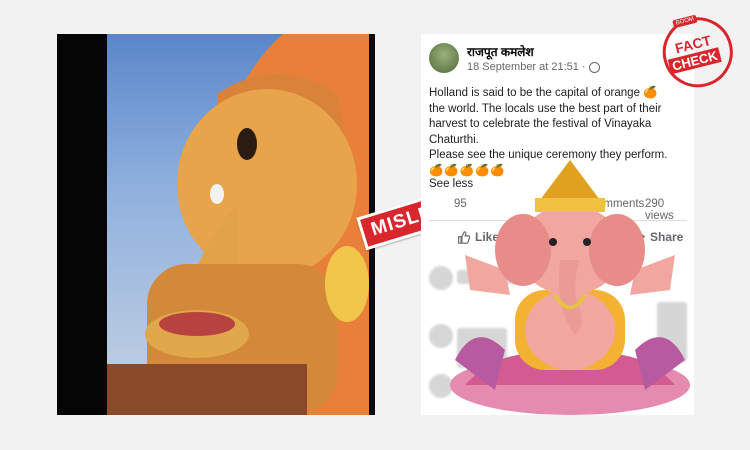  What do you see at coordinates (523, 67) in the screenshot?
I see `post-date: 18 September at 21:51` at bounding box center [523, 67].